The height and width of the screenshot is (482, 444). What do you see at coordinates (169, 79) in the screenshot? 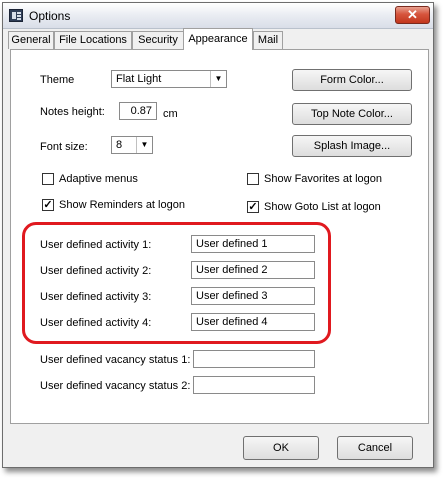
I see `theme-select: Flat Light ▼` at bounding box center [169, 79].